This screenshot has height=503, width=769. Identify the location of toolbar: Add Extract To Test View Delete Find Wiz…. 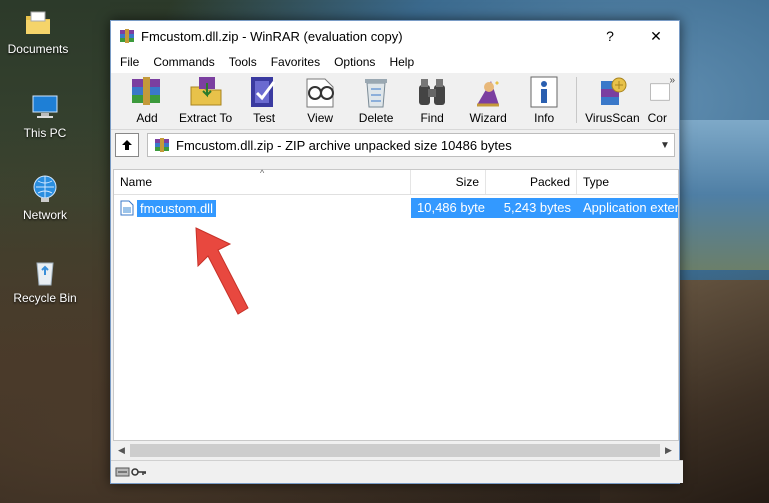
(395, 101).